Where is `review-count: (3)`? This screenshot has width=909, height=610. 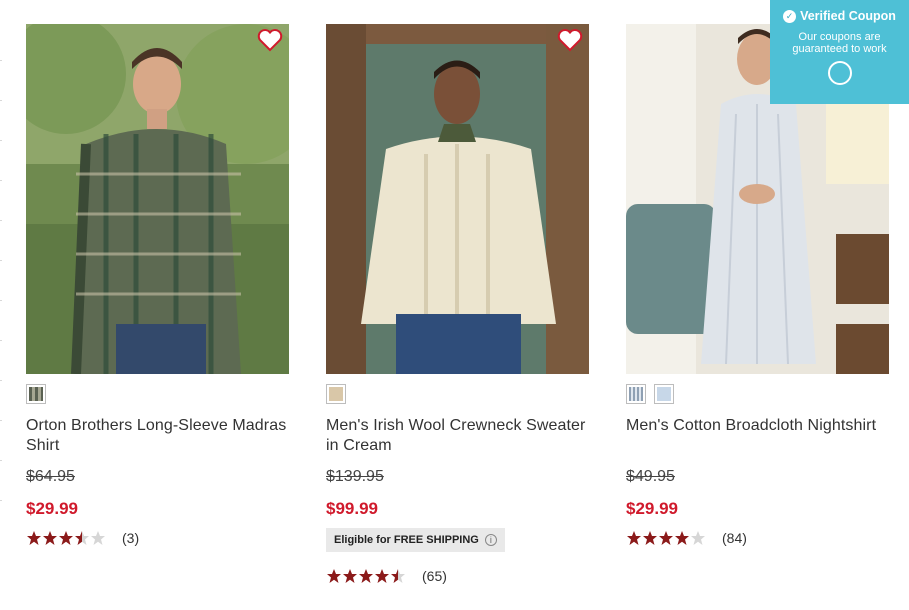
review-count: (3) is located at coordinates (131, 538).